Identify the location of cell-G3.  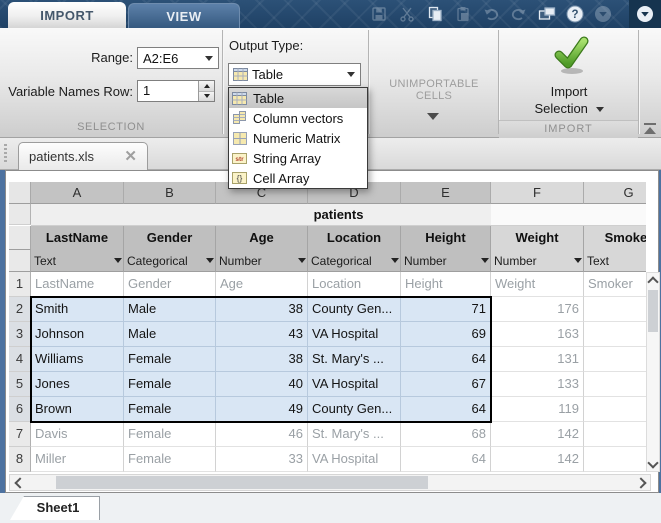
(615, 334).